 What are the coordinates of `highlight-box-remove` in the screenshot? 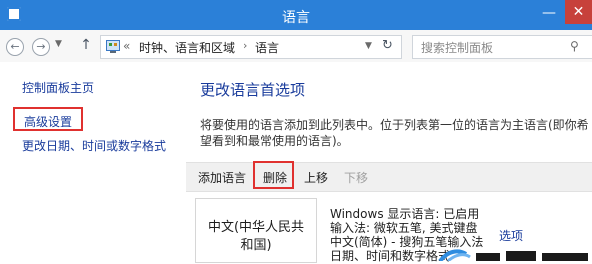 It's located at (273, 175).